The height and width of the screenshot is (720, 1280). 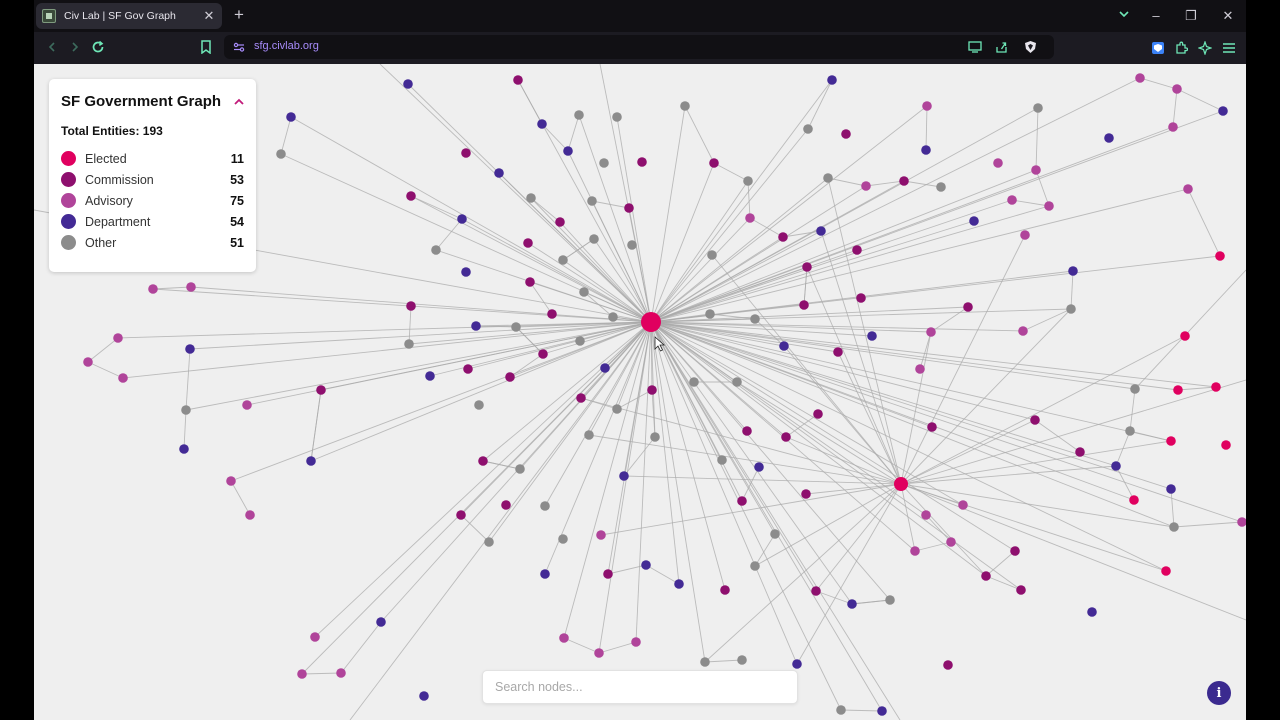 What do you see at coordinates (975, 47) in the screenshot?
I see `cast-icon` at bounding box center [975, 47].